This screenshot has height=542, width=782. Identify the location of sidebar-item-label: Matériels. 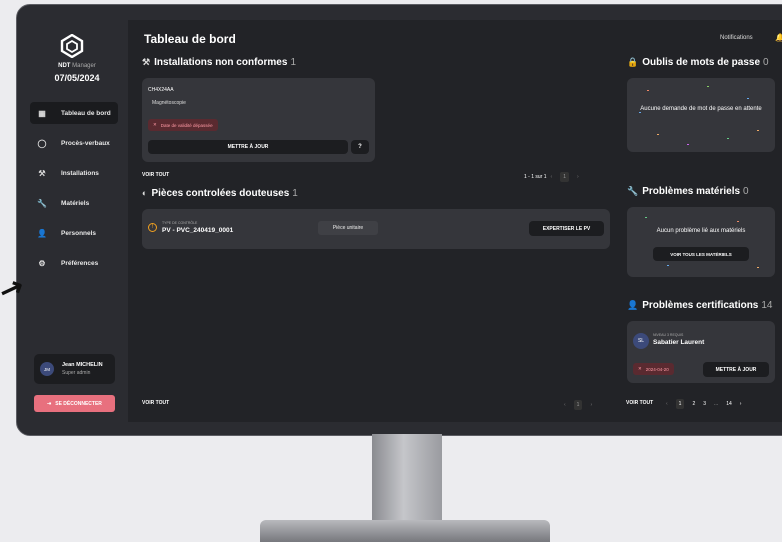
(75, 203).